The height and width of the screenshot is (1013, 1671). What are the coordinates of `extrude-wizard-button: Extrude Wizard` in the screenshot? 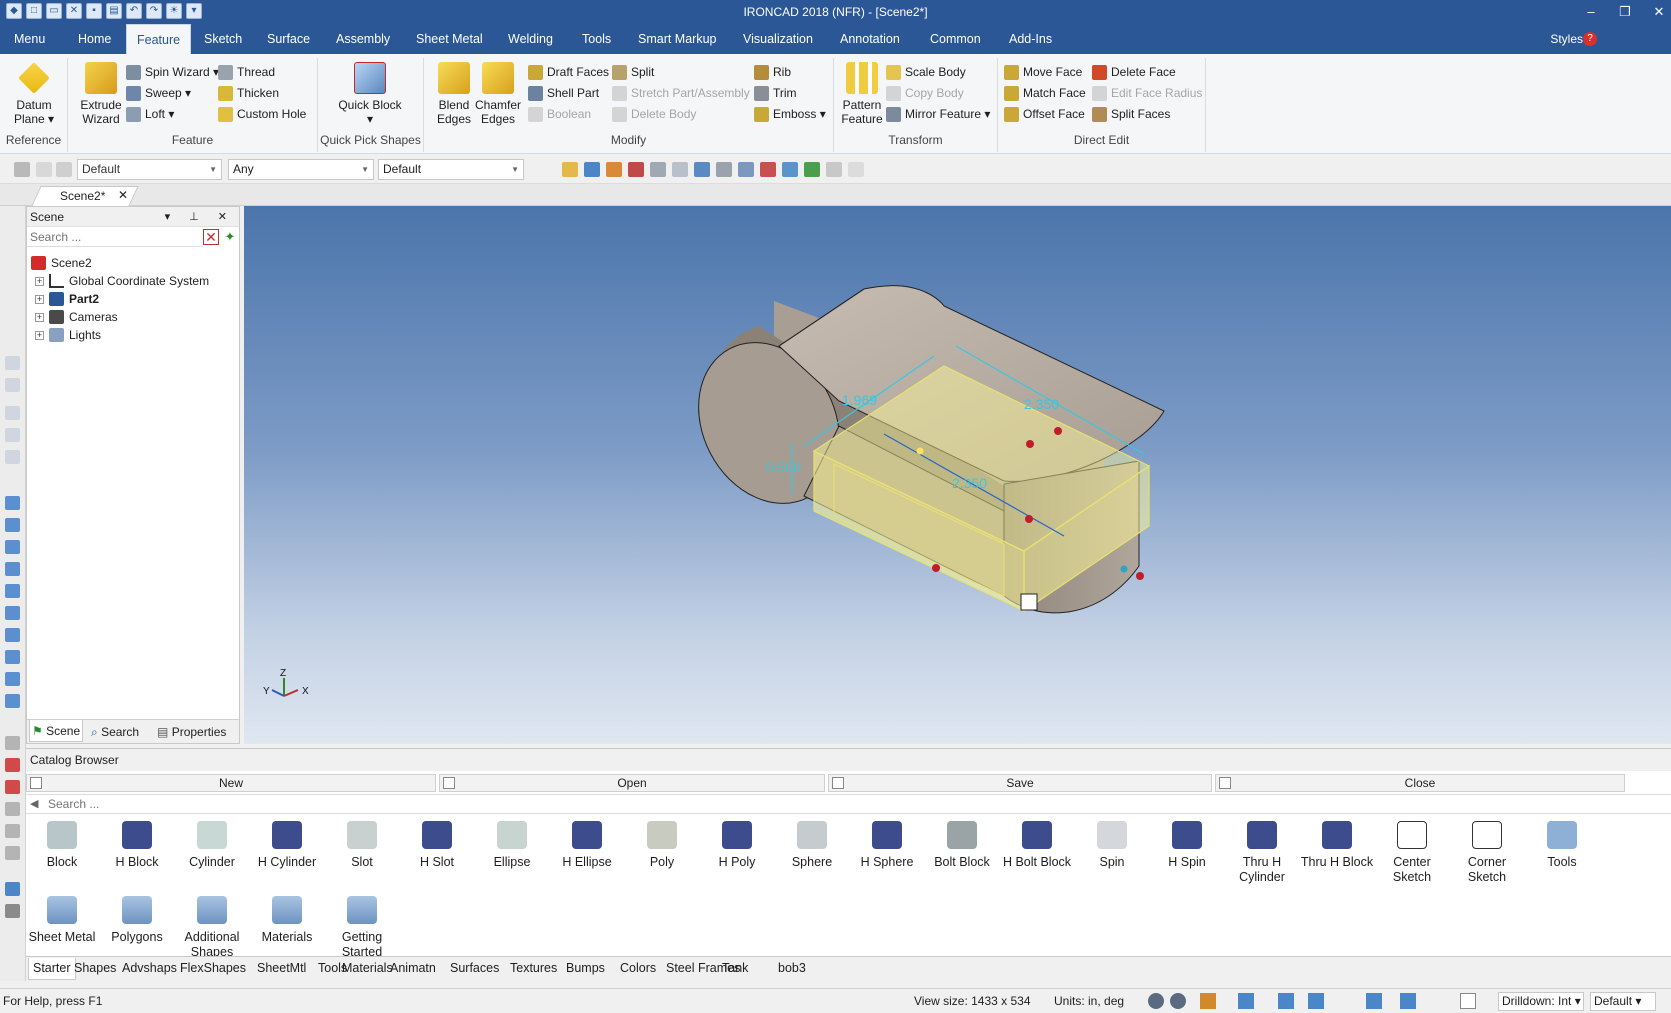 It's located at (101, 94).